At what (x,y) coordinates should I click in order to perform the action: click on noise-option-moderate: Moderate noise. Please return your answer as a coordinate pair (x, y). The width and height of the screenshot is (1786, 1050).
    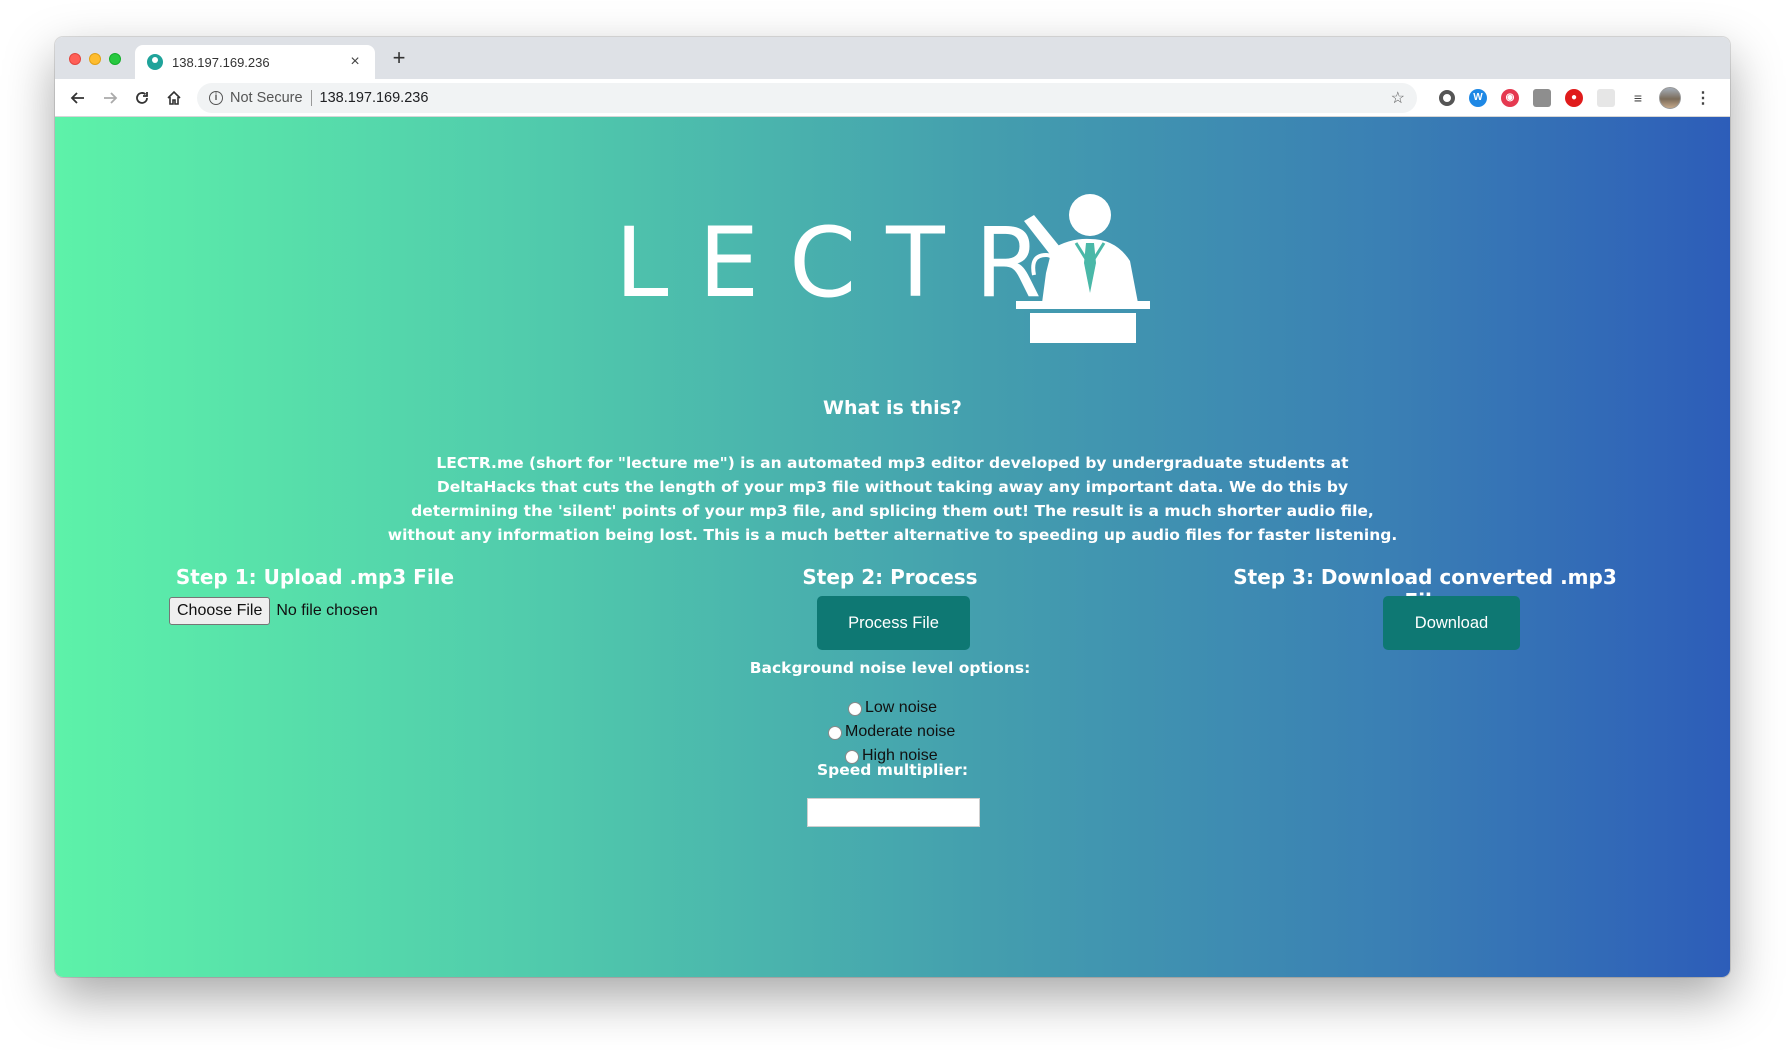
    Looking at the image, I should click on (891, 732).